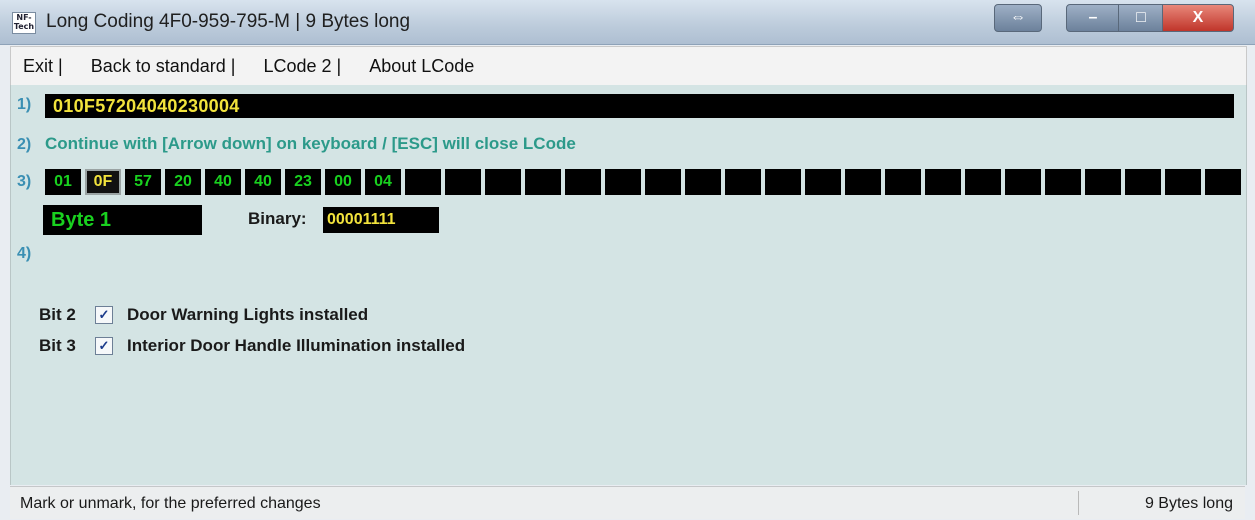 This screenshot has width=1255, height=520. What do you see at coordinates (228, 21) in the screenshot?
I see `window-title: Long Coding 4F0-959-795-M | 9 Bytes long` at bounding box center [228, 21].